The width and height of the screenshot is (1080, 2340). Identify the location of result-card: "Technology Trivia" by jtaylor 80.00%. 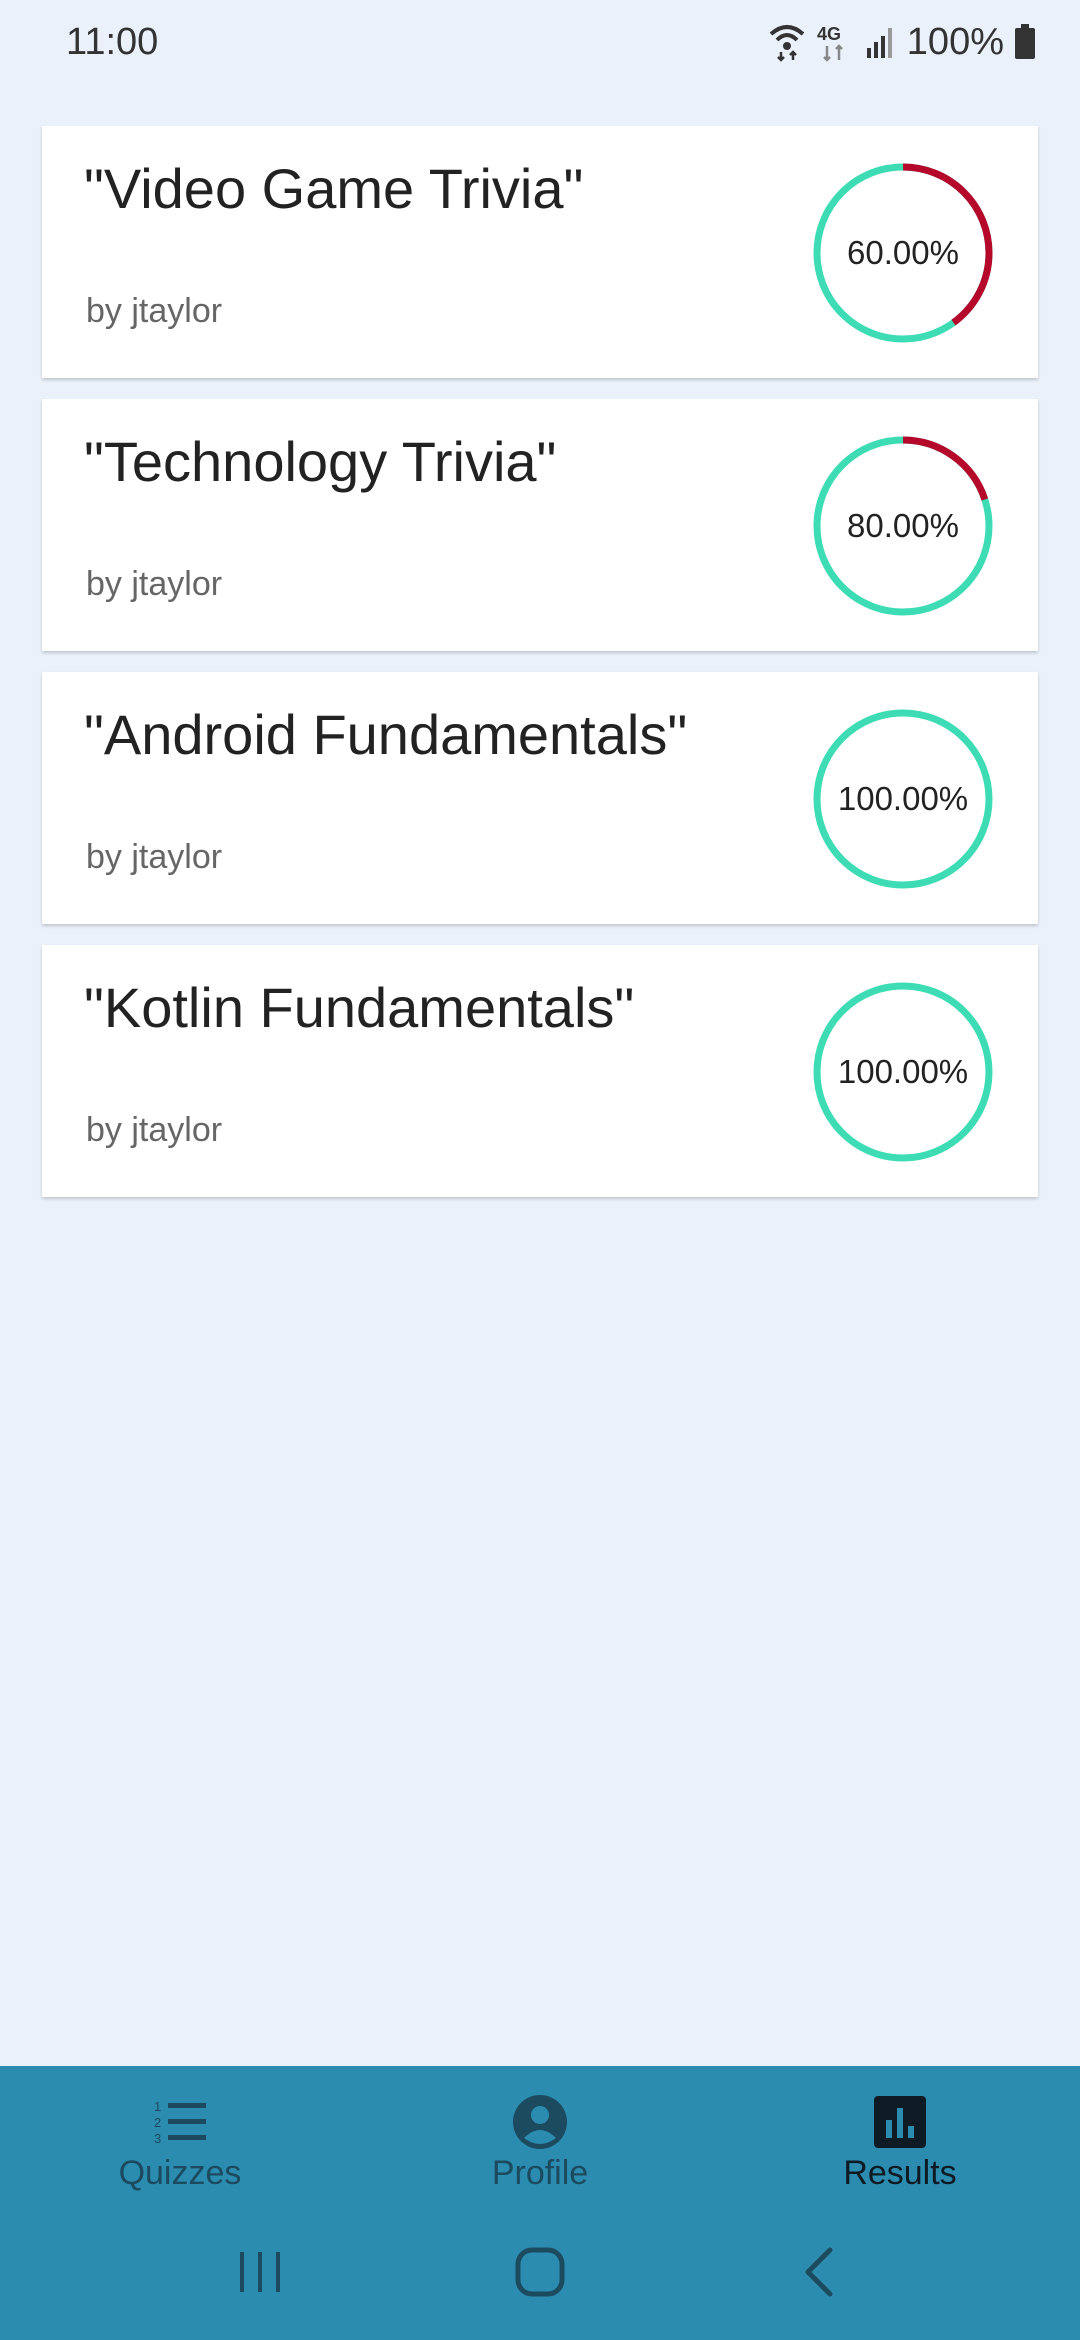
(540, 525).